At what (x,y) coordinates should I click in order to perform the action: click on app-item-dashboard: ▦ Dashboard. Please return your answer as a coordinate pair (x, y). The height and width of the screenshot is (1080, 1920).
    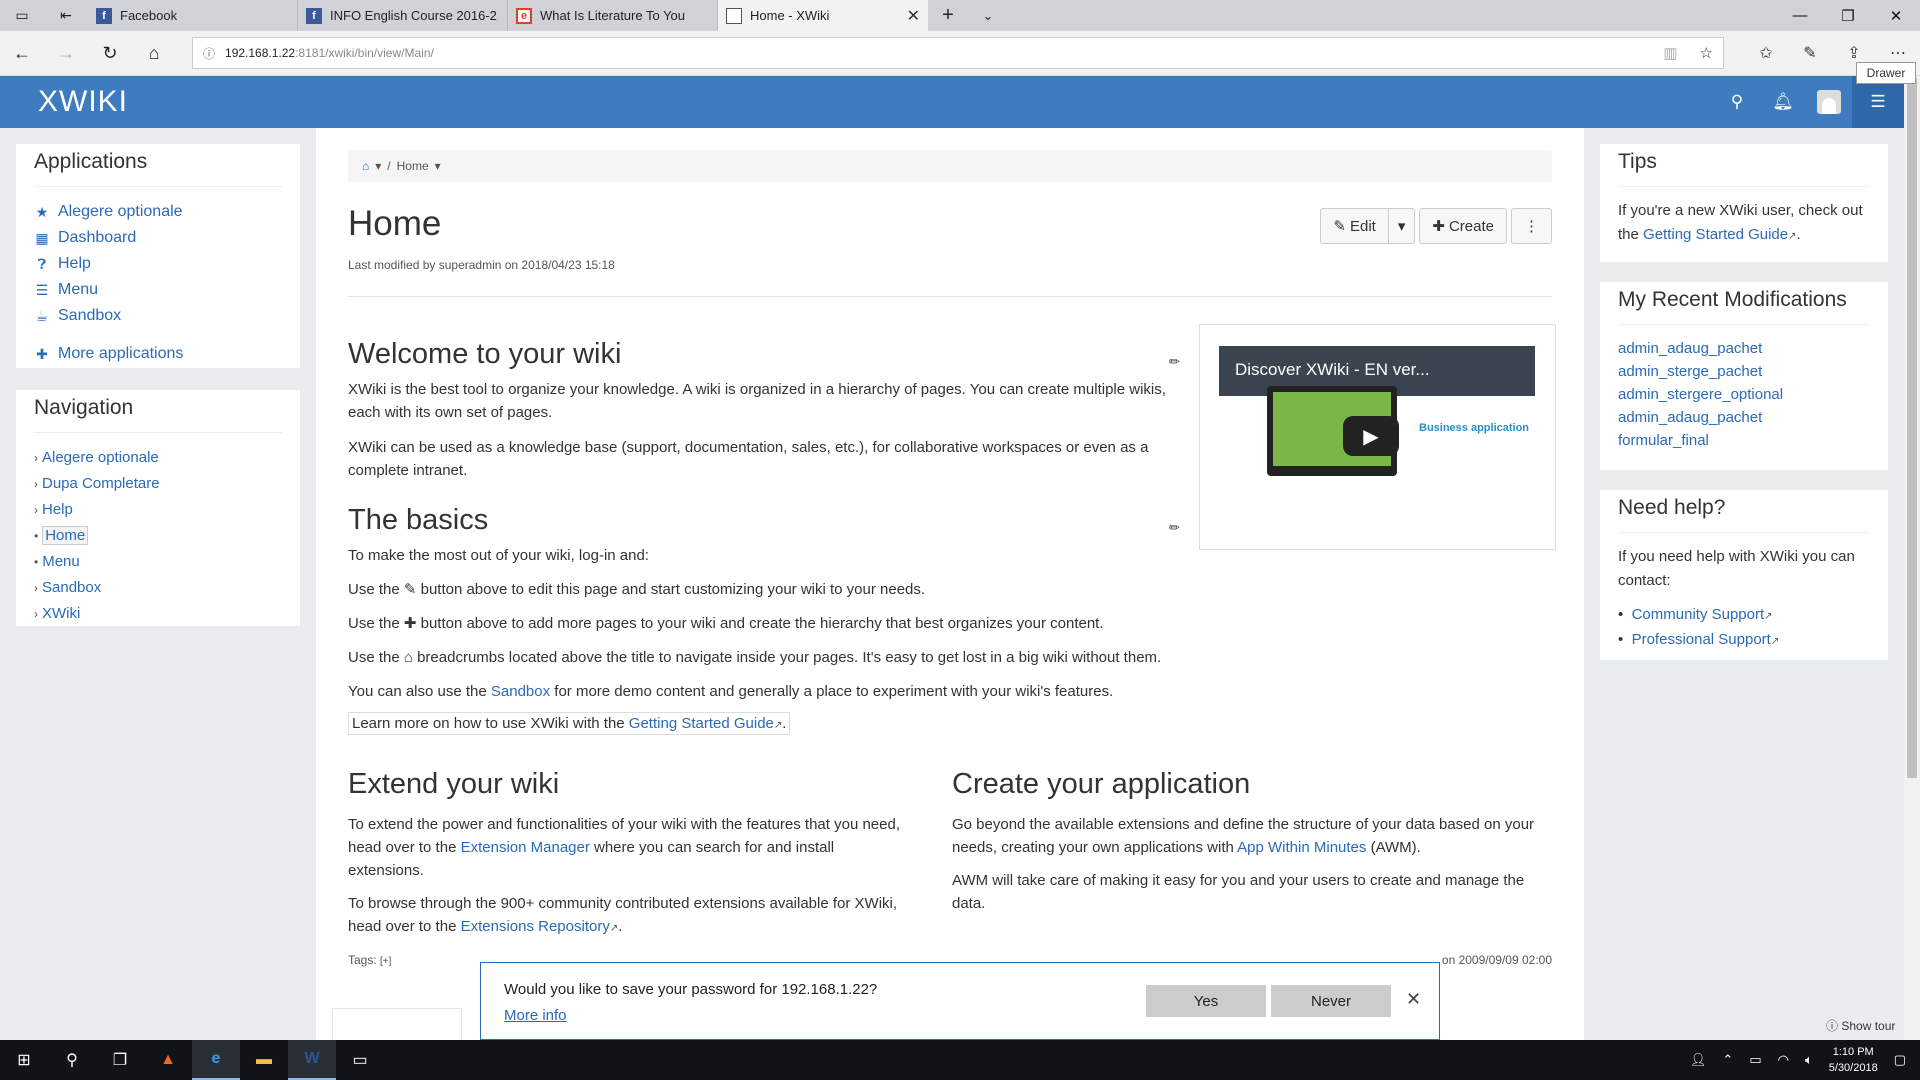
    Looking at the image, I should click on (158, 238).